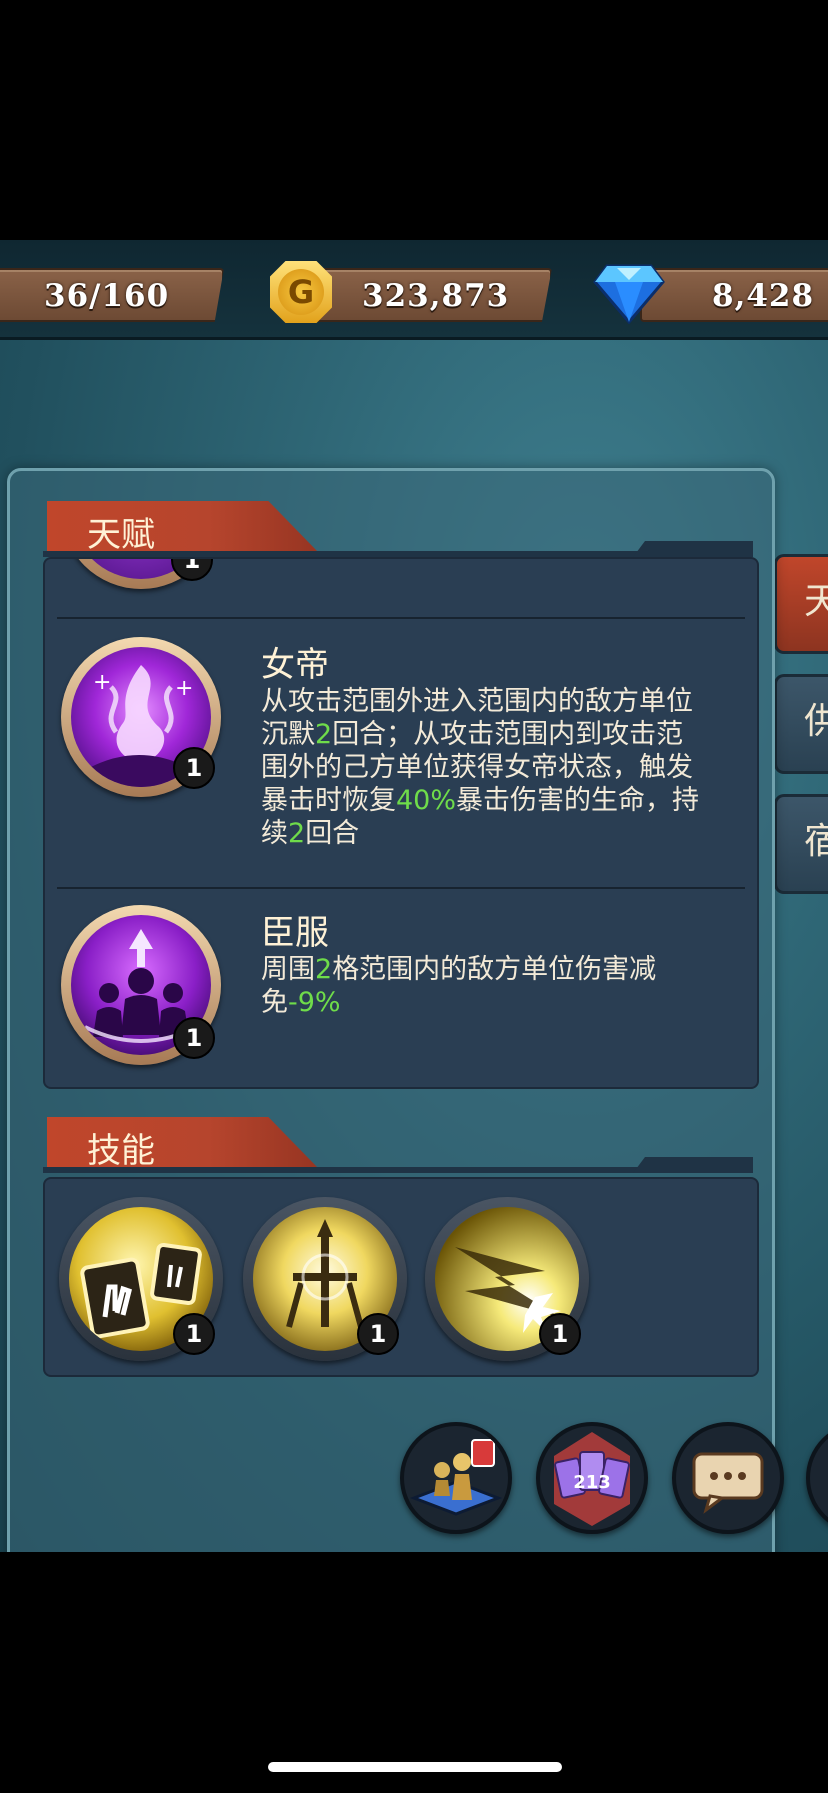 Image resolution: width=828 pixels, height=1793 pixels. Describe the element at coordinates (295, 665) in the screenshot. I see `talent-name: 女帝` at that location.